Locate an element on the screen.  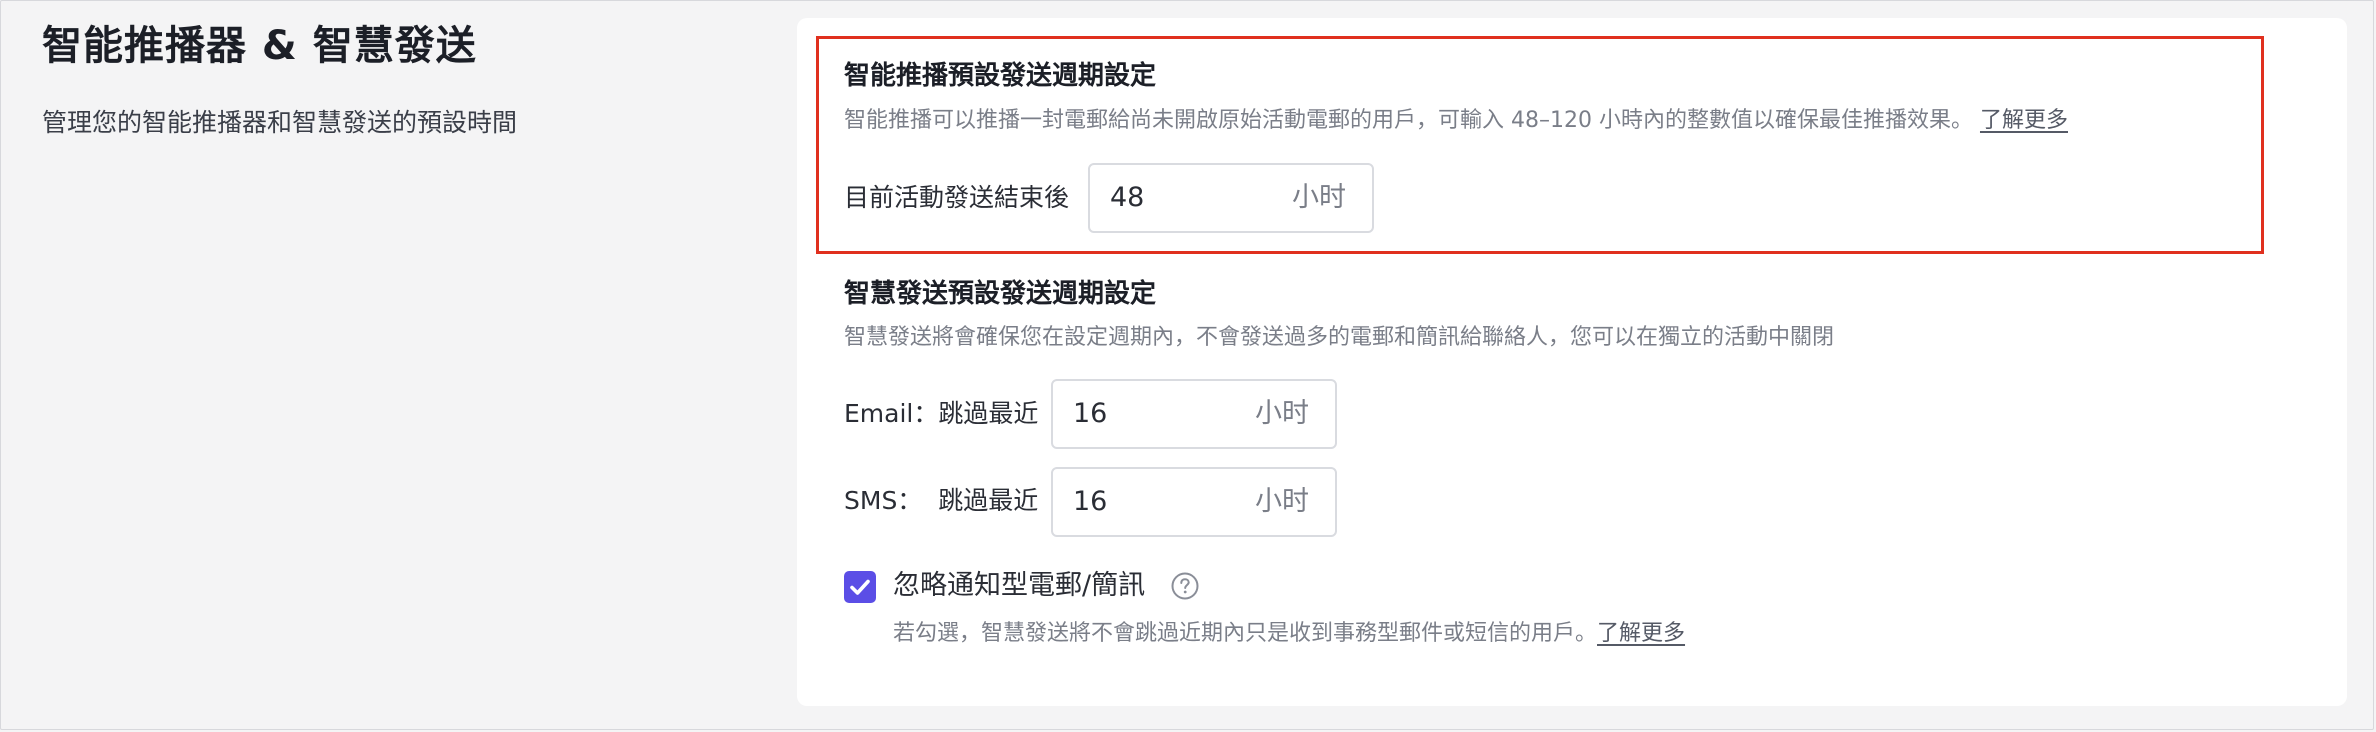
page-description: 管理您的智能推播器和智慧發送的預設時間 is located at coordinates (280, 122).